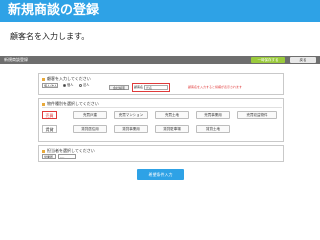  I want to click on customer-note: 顧客名を入力すると候補が表示されます, so click(215, 87).